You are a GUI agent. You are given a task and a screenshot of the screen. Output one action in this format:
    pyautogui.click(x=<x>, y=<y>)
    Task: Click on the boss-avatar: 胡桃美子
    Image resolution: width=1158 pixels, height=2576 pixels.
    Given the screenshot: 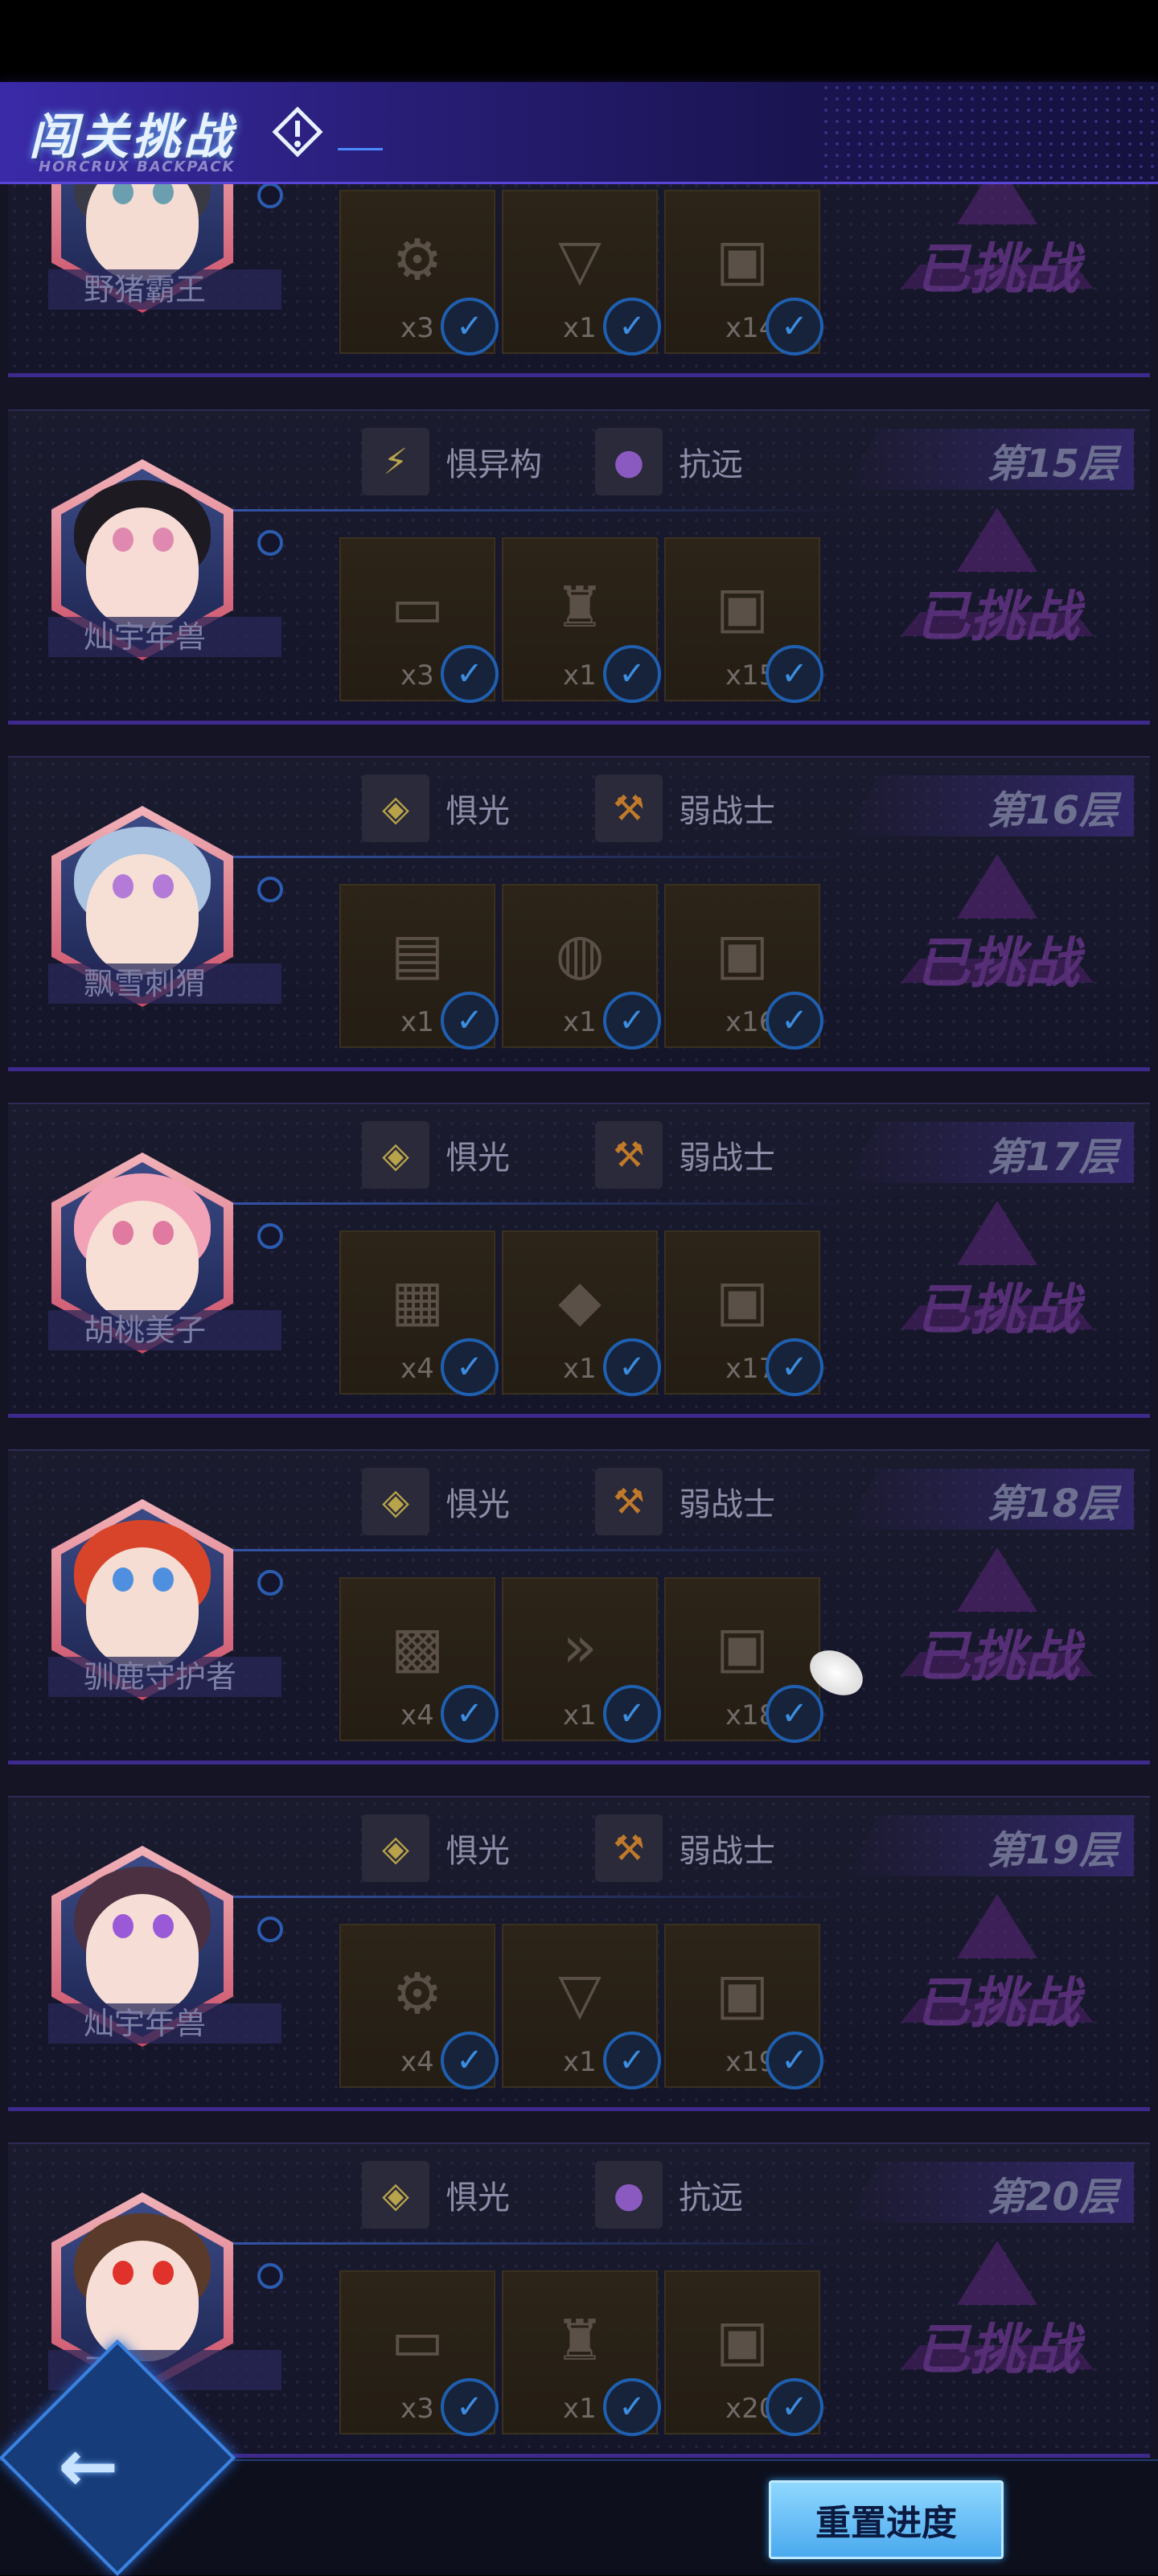 What is the action you would take?
    pyautogui.click(x=161, y=1265)
    